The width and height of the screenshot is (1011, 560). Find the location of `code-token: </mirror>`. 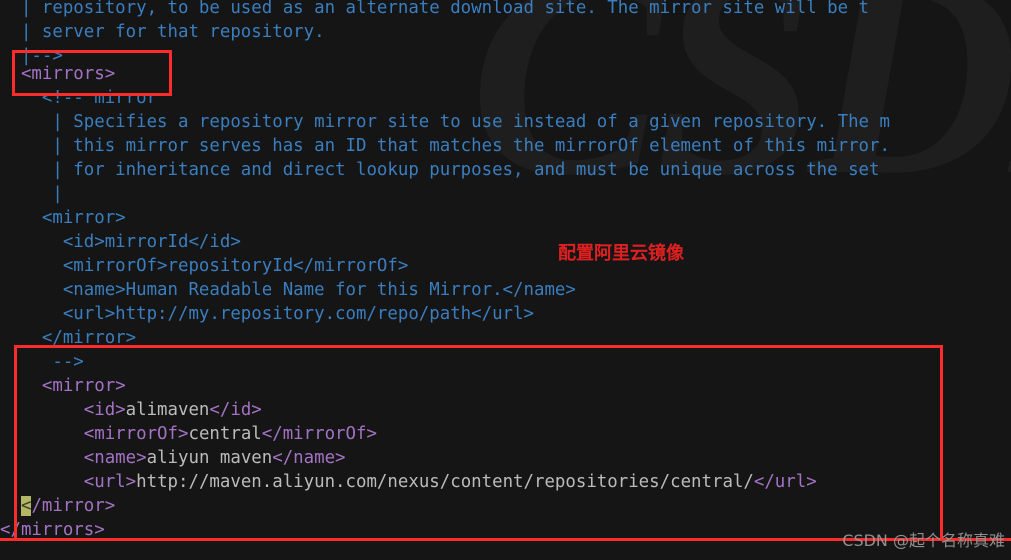

code-token: </mirror> is located at coordinates (68, 338).